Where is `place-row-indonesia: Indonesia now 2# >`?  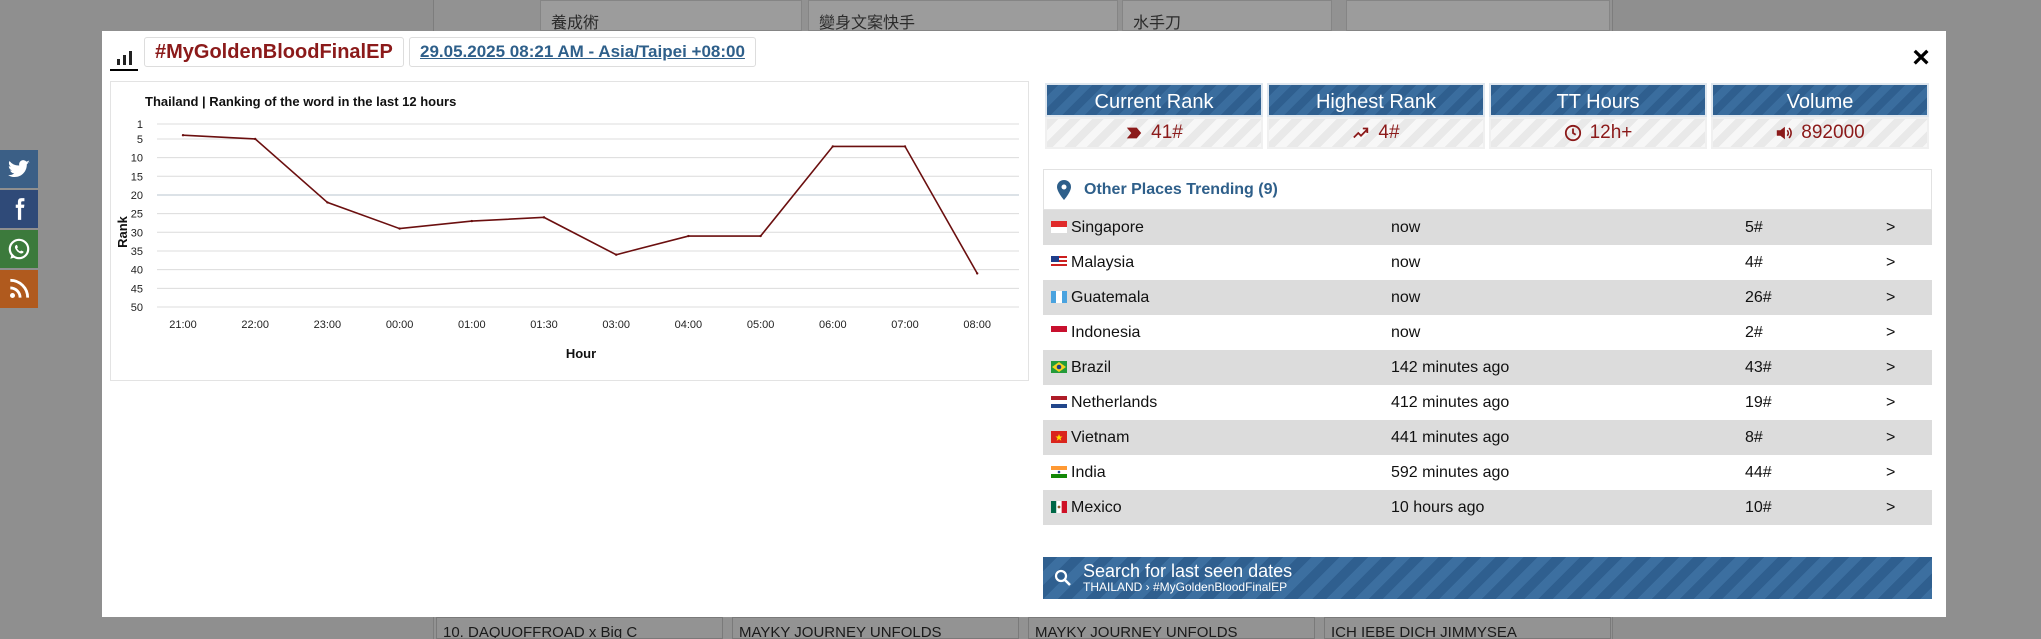 place-row-indonesia: Indonesia now 2# > is located at coordinates (1487, 332).